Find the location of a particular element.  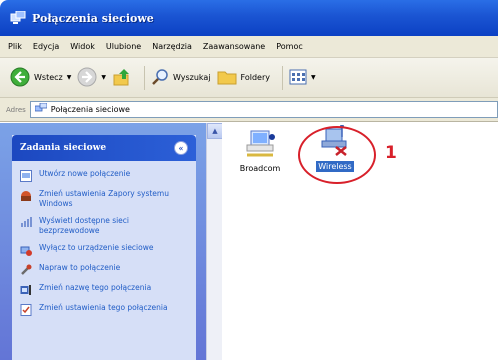

address-label: Adres is located at coordinates (16, 109).